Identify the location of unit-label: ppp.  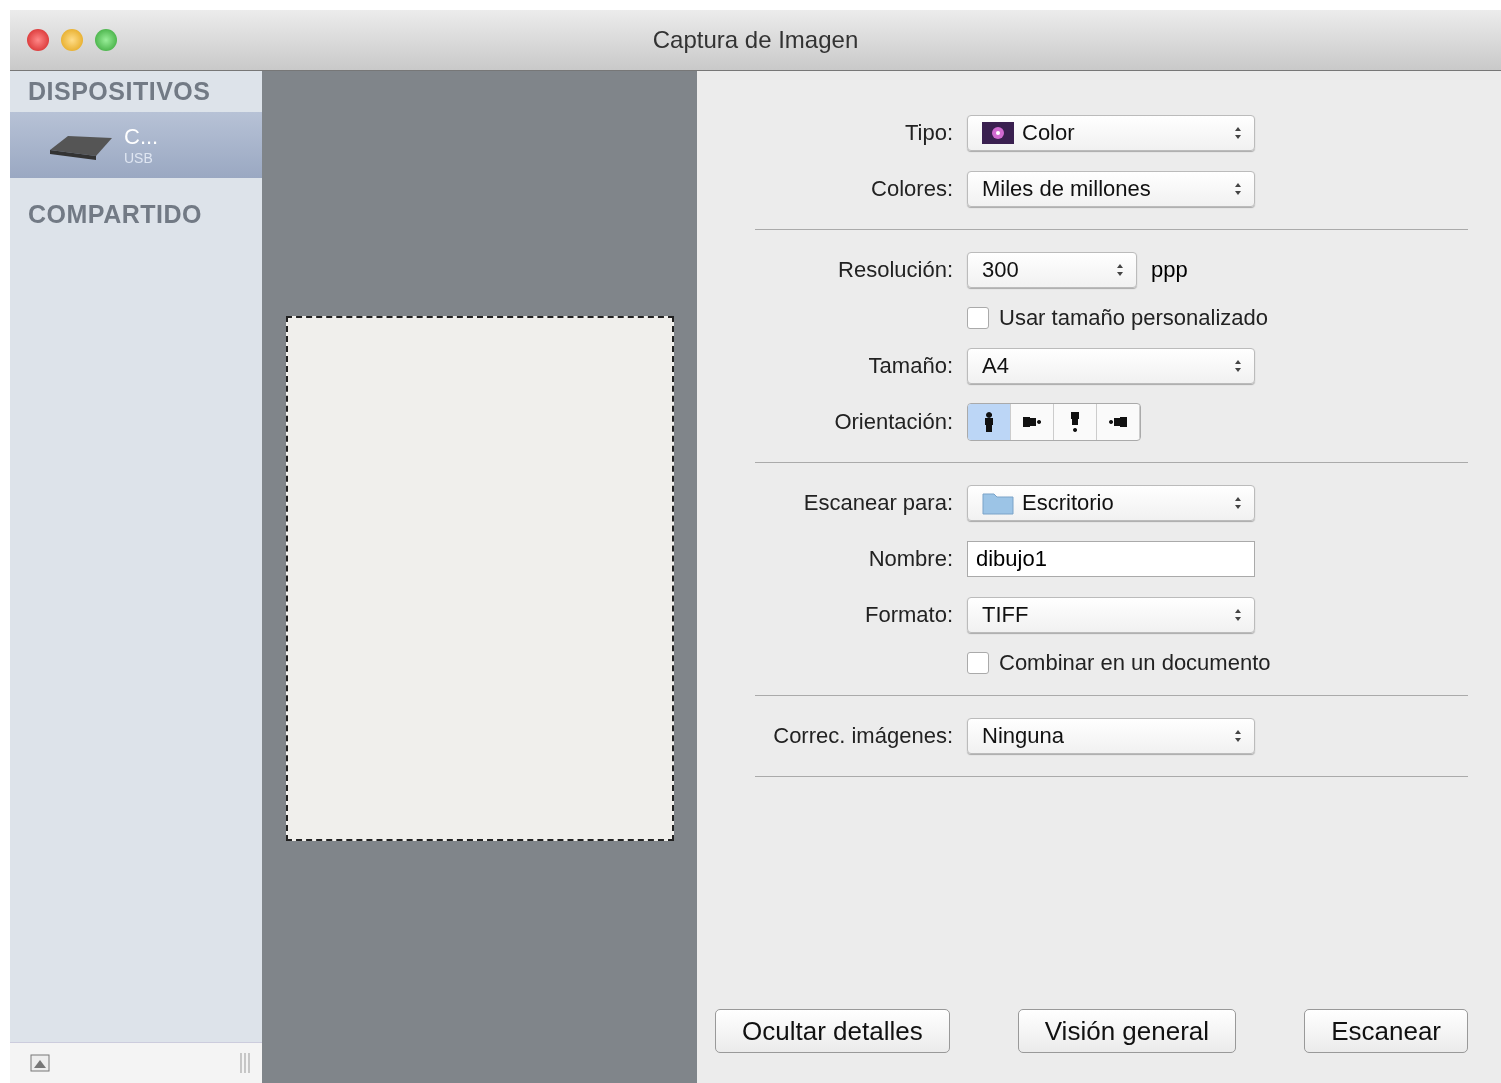
(1169, 270).